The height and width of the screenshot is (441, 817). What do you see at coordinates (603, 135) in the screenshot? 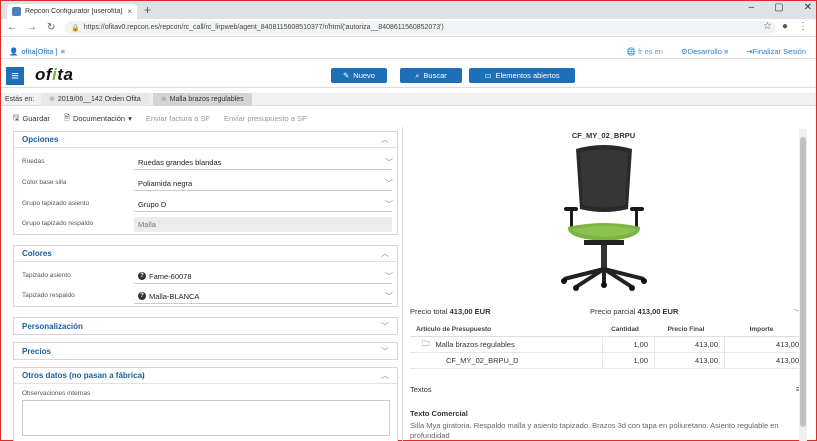
I see `product-reference: CF_MY_02_BRPU` at bounding box center [603, 135].